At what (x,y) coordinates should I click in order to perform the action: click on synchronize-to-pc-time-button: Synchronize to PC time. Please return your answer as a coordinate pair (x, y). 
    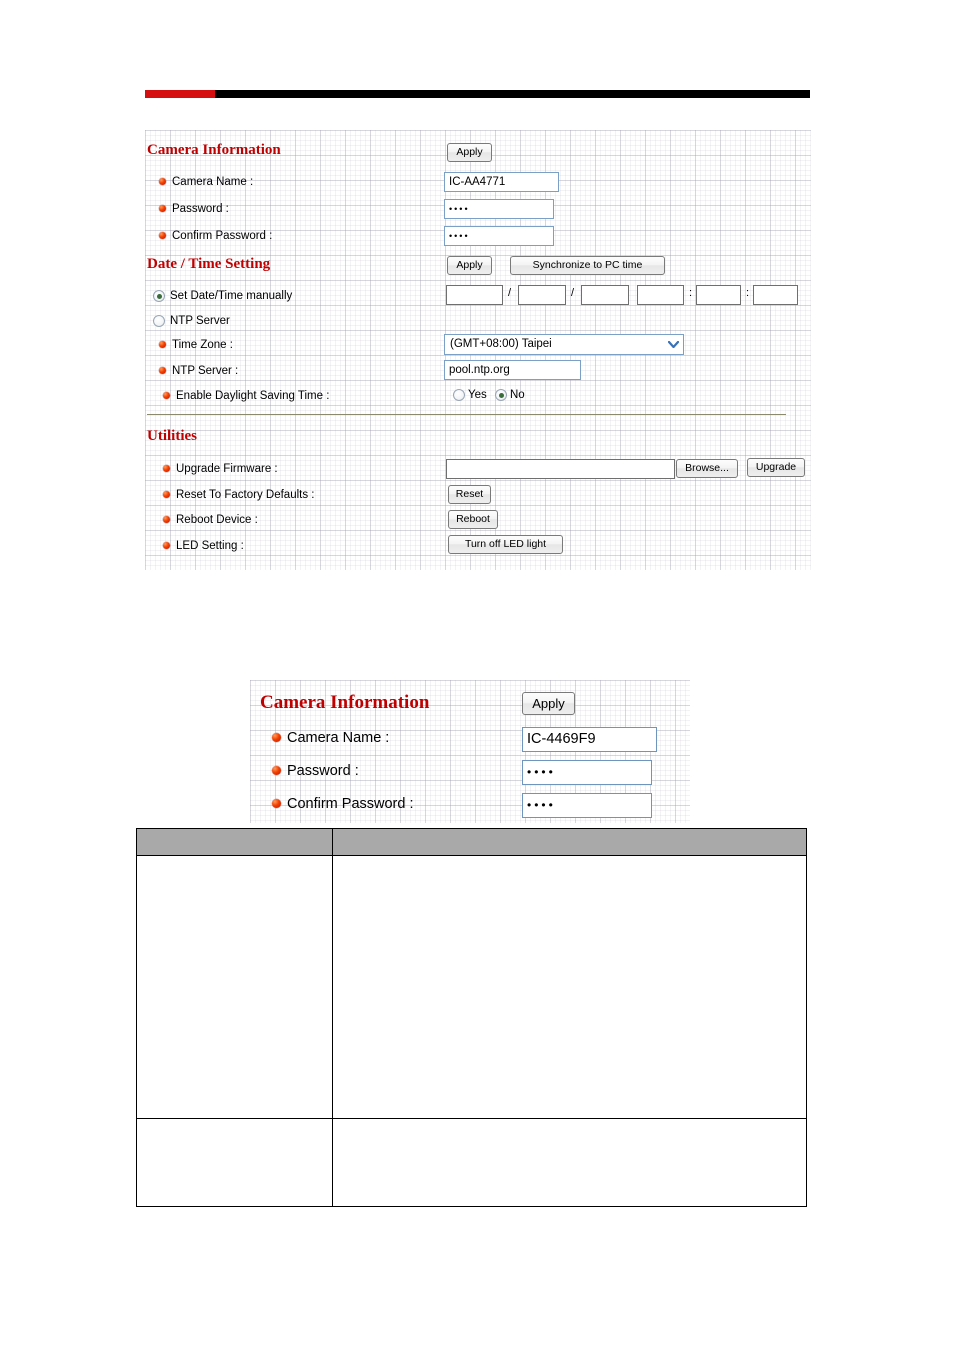
    Looking at the image, I should click on (587, 265).